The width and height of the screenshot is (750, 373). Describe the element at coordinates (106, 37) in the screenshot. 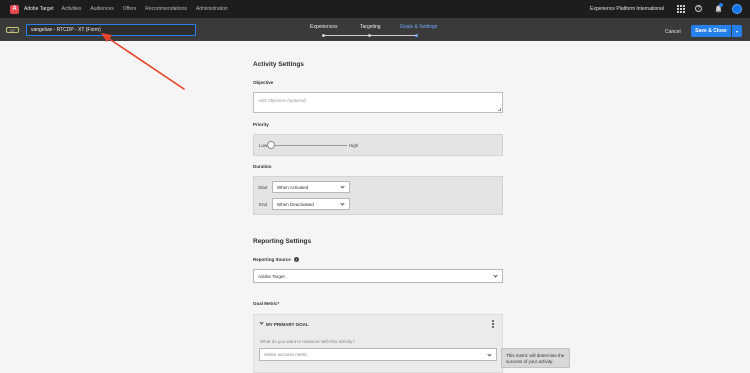

I see `annotation-arrow-head` at that location.